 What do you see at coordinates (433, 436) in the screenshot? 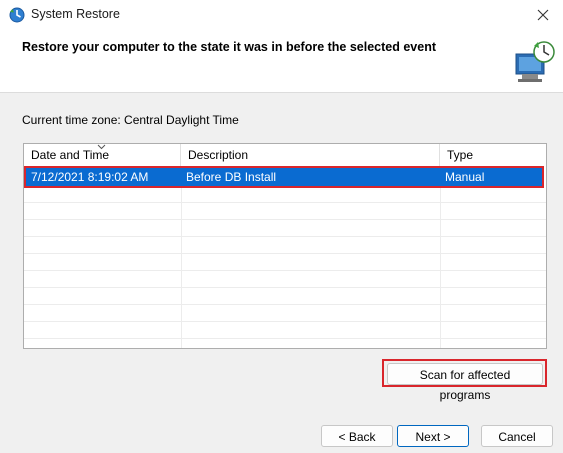
I see `next-button: Next >` at bounding box center [433, 436].